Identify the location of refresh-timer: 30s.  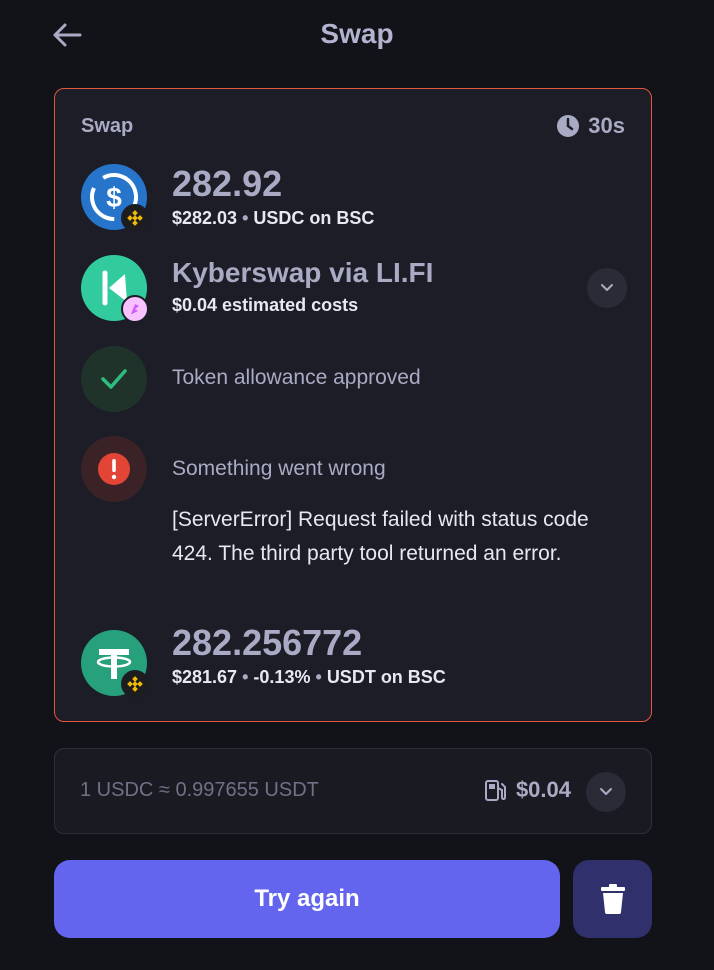
(590, 126).